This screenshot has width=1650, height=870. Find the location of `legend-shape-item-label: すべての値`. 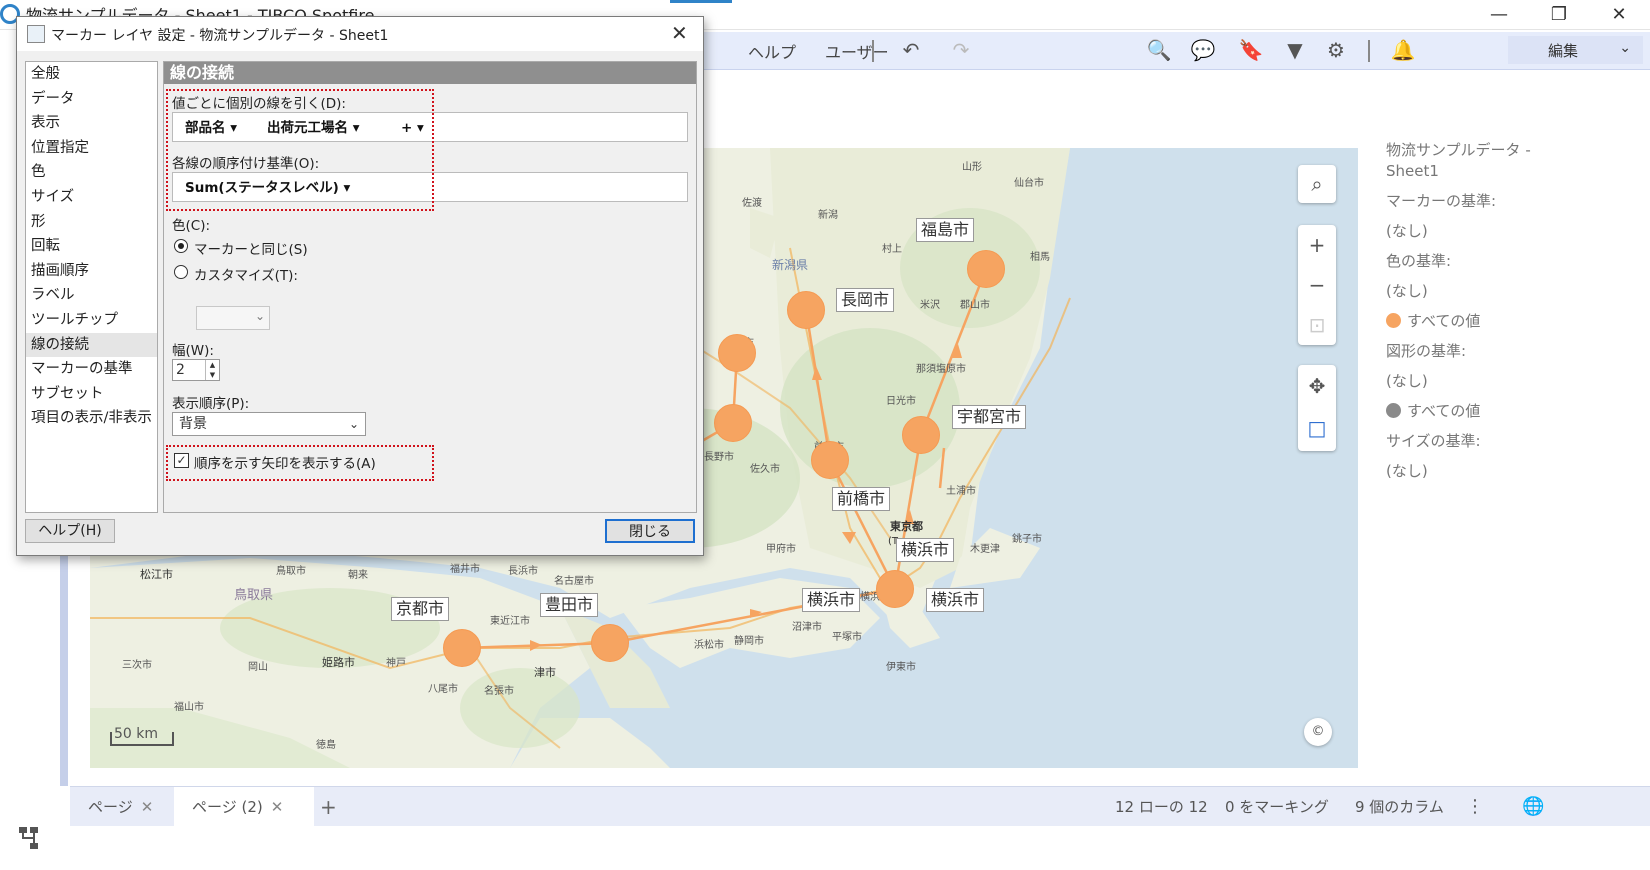

legend-shape-item-label: すべての値 is located at coordinates (1444, 411).